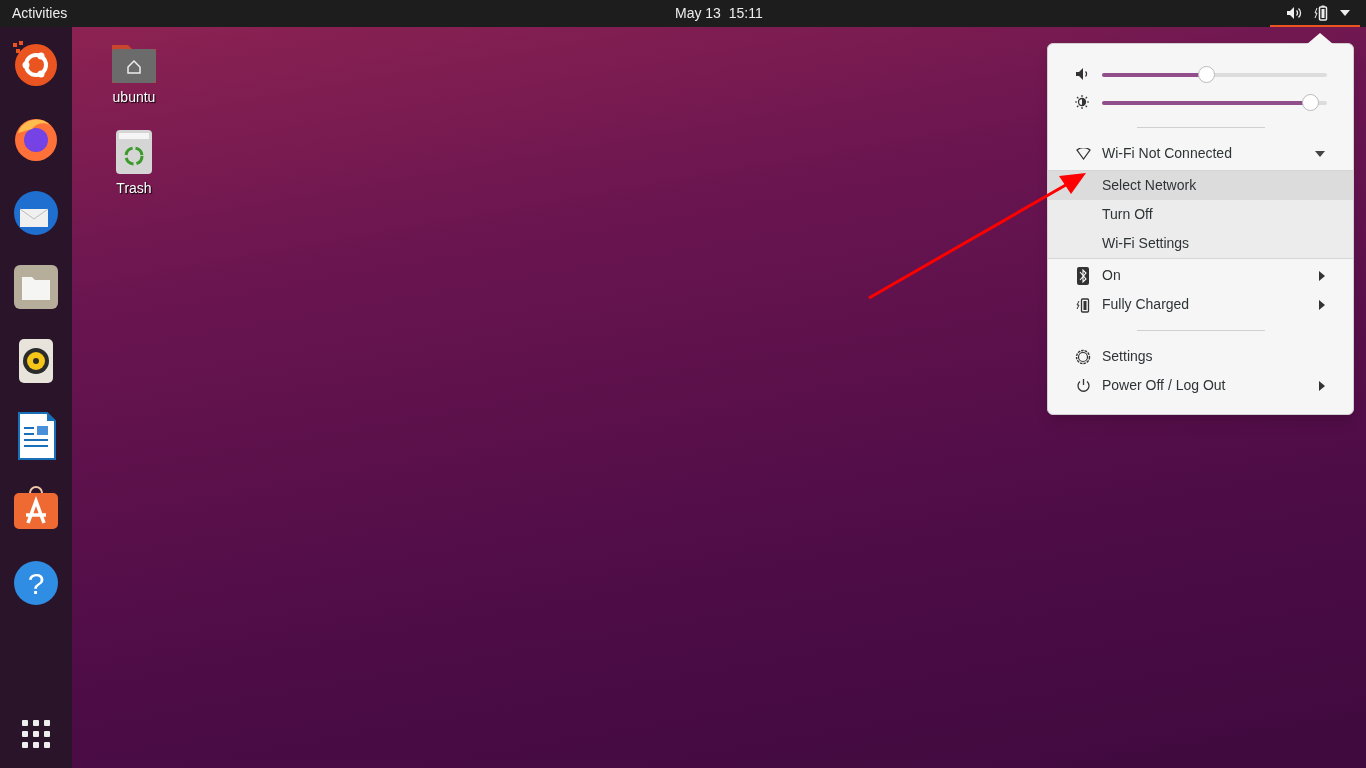  What do you see at coordinates (1200, 356) in the screenshot?
I see `menu-item: Settings` at bounding box center [1200, 356].